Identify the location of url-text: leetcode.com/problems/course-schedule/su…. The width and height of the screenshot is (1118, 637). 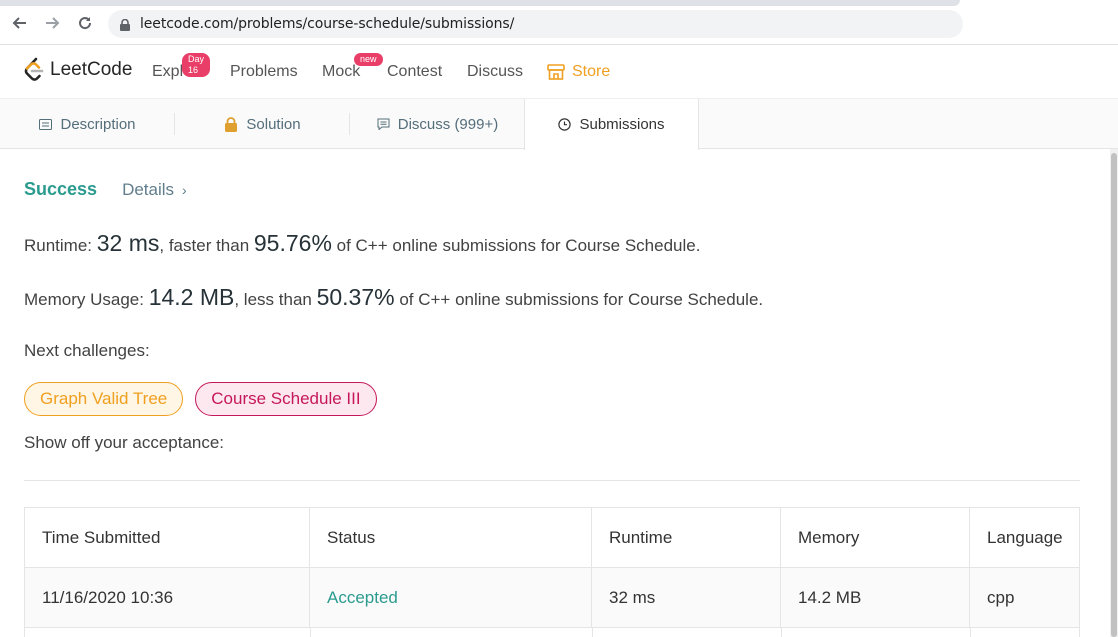
(327, 24).